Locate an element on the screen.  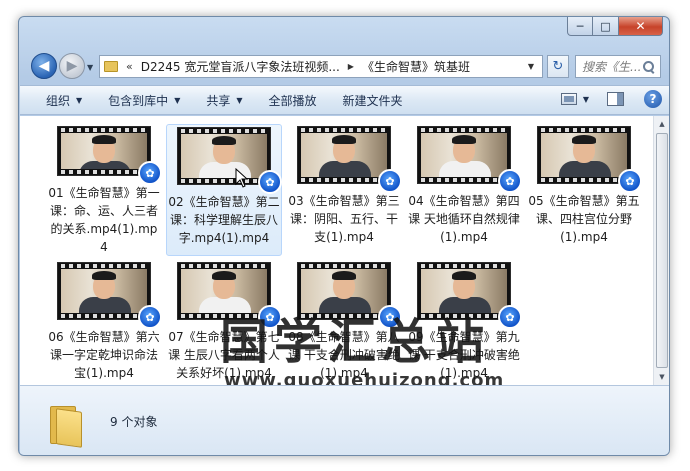
file-item: ✿ 02《生命智慧》第二课：科学理解生辰八字.mp4(1).mp4 is located at coordinates (224, 190).